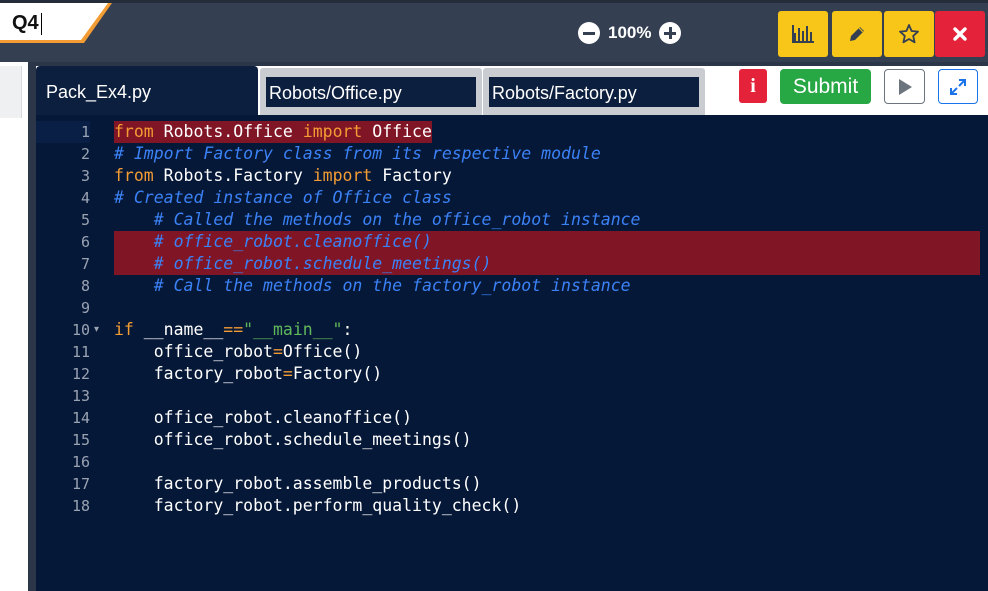  I want to click on code-line: 10 ▾ if __name__=="__main__":, so click(512, 330).